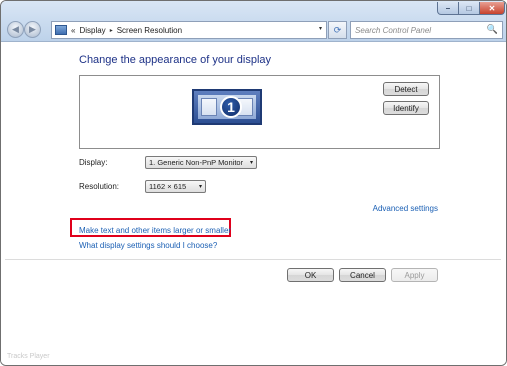 This screenshot has height=366, width=507. What do you see at coordinates (310, 275) in the screenshot?
I see `ok-button: OK` at bounding box center [310, 275].